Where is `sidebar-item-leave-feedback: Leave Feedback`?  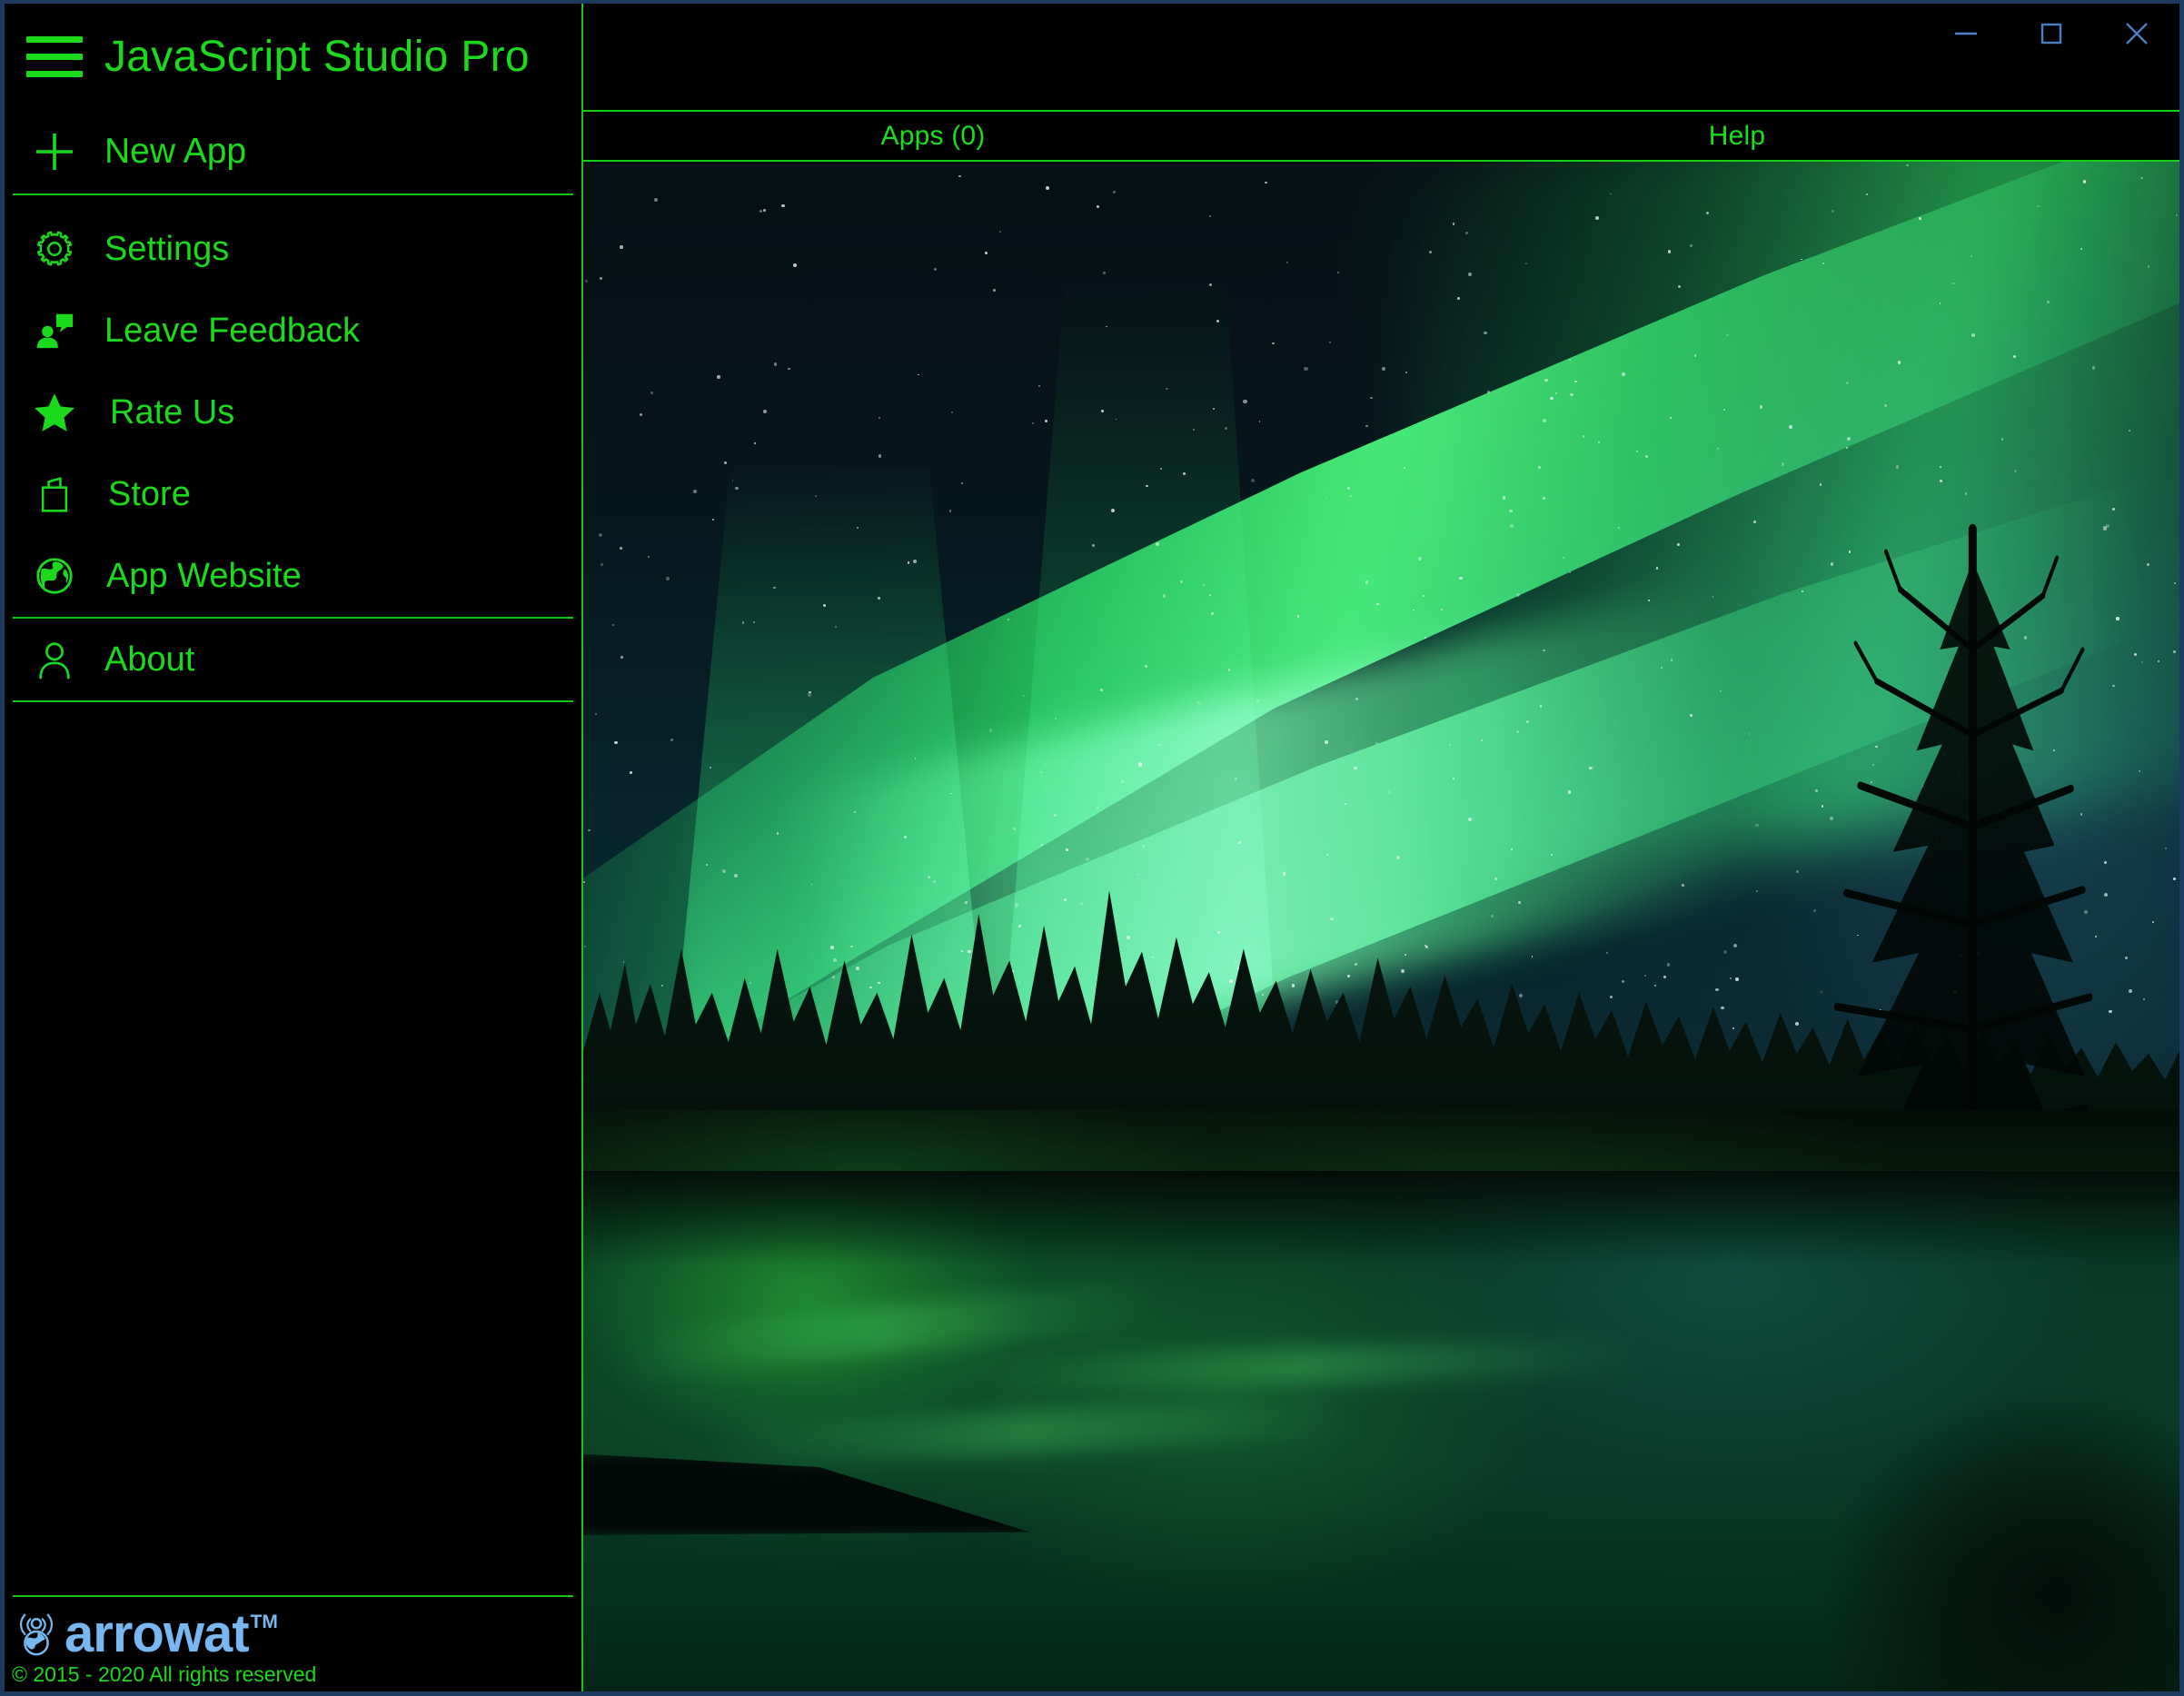 sidebar-item-leave-feedback: Leave Feedback is located at coordinates (293, 331).